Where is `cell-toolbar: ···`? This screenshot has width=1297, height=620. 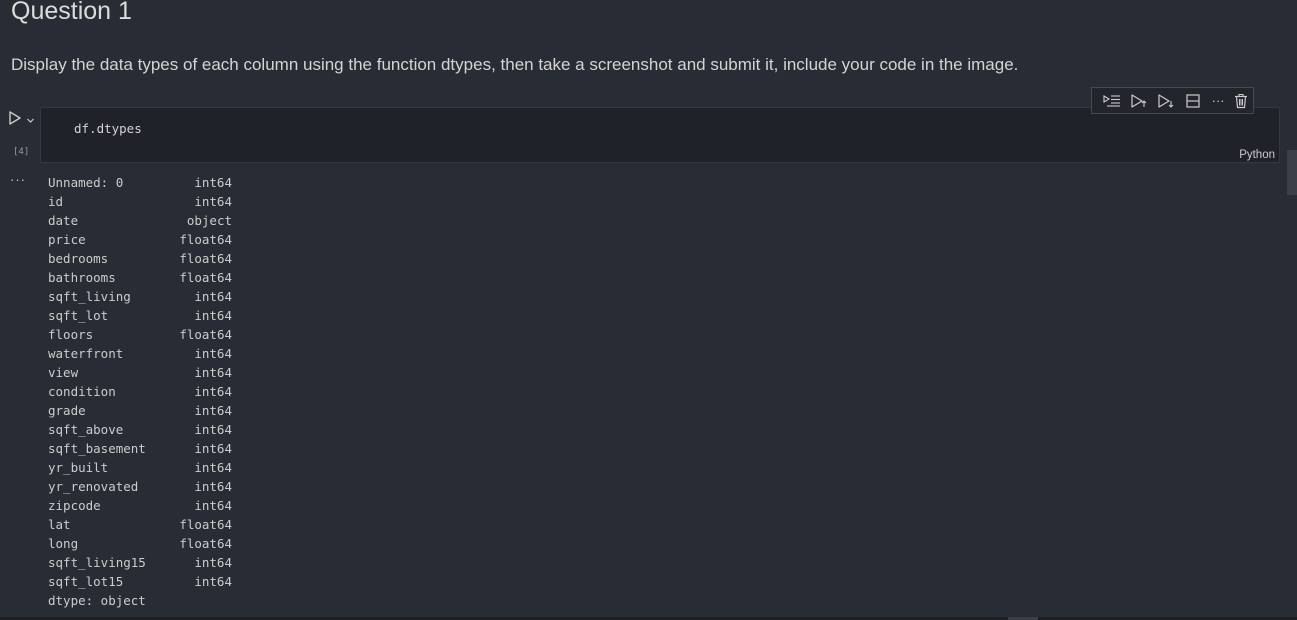
cell-toolbar: ··· is located at coordinates (1172, 100).